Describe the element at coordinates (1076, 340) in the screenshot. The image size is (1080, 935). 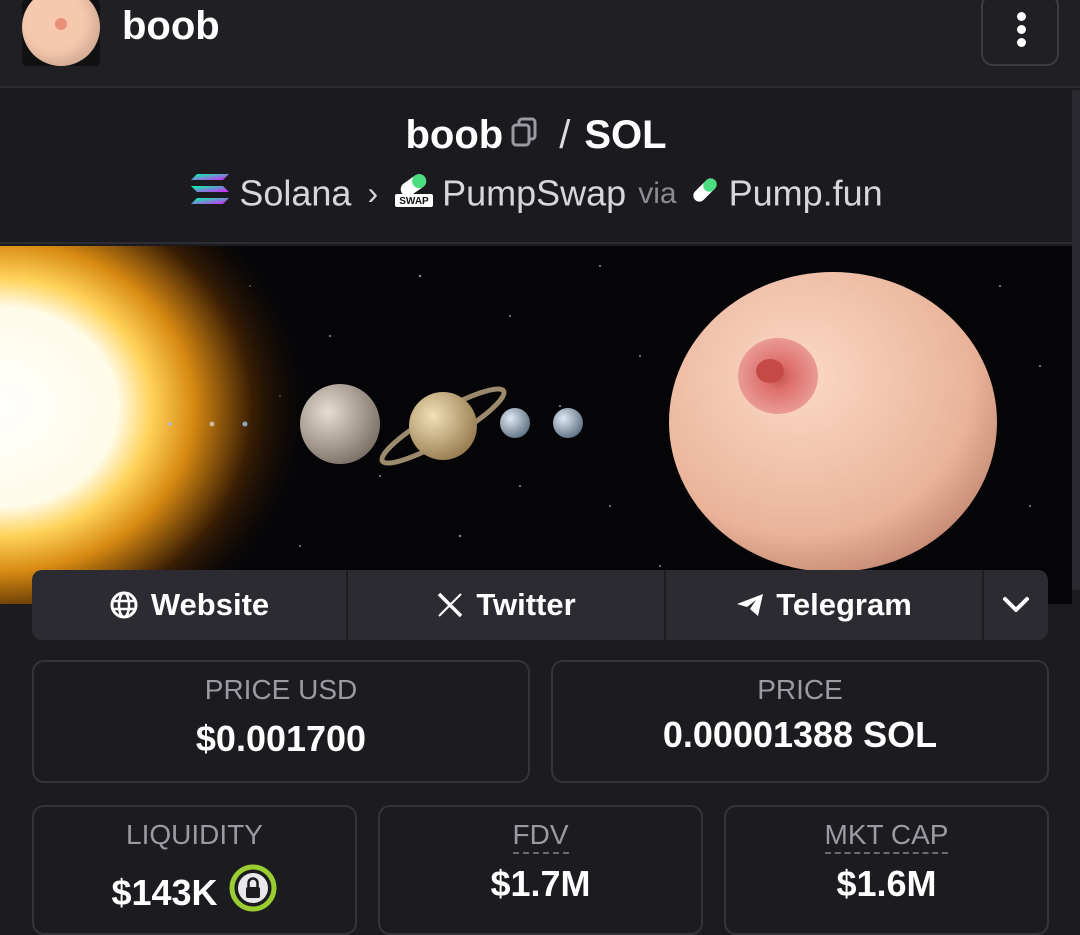
I see `scrollbar` at that location.